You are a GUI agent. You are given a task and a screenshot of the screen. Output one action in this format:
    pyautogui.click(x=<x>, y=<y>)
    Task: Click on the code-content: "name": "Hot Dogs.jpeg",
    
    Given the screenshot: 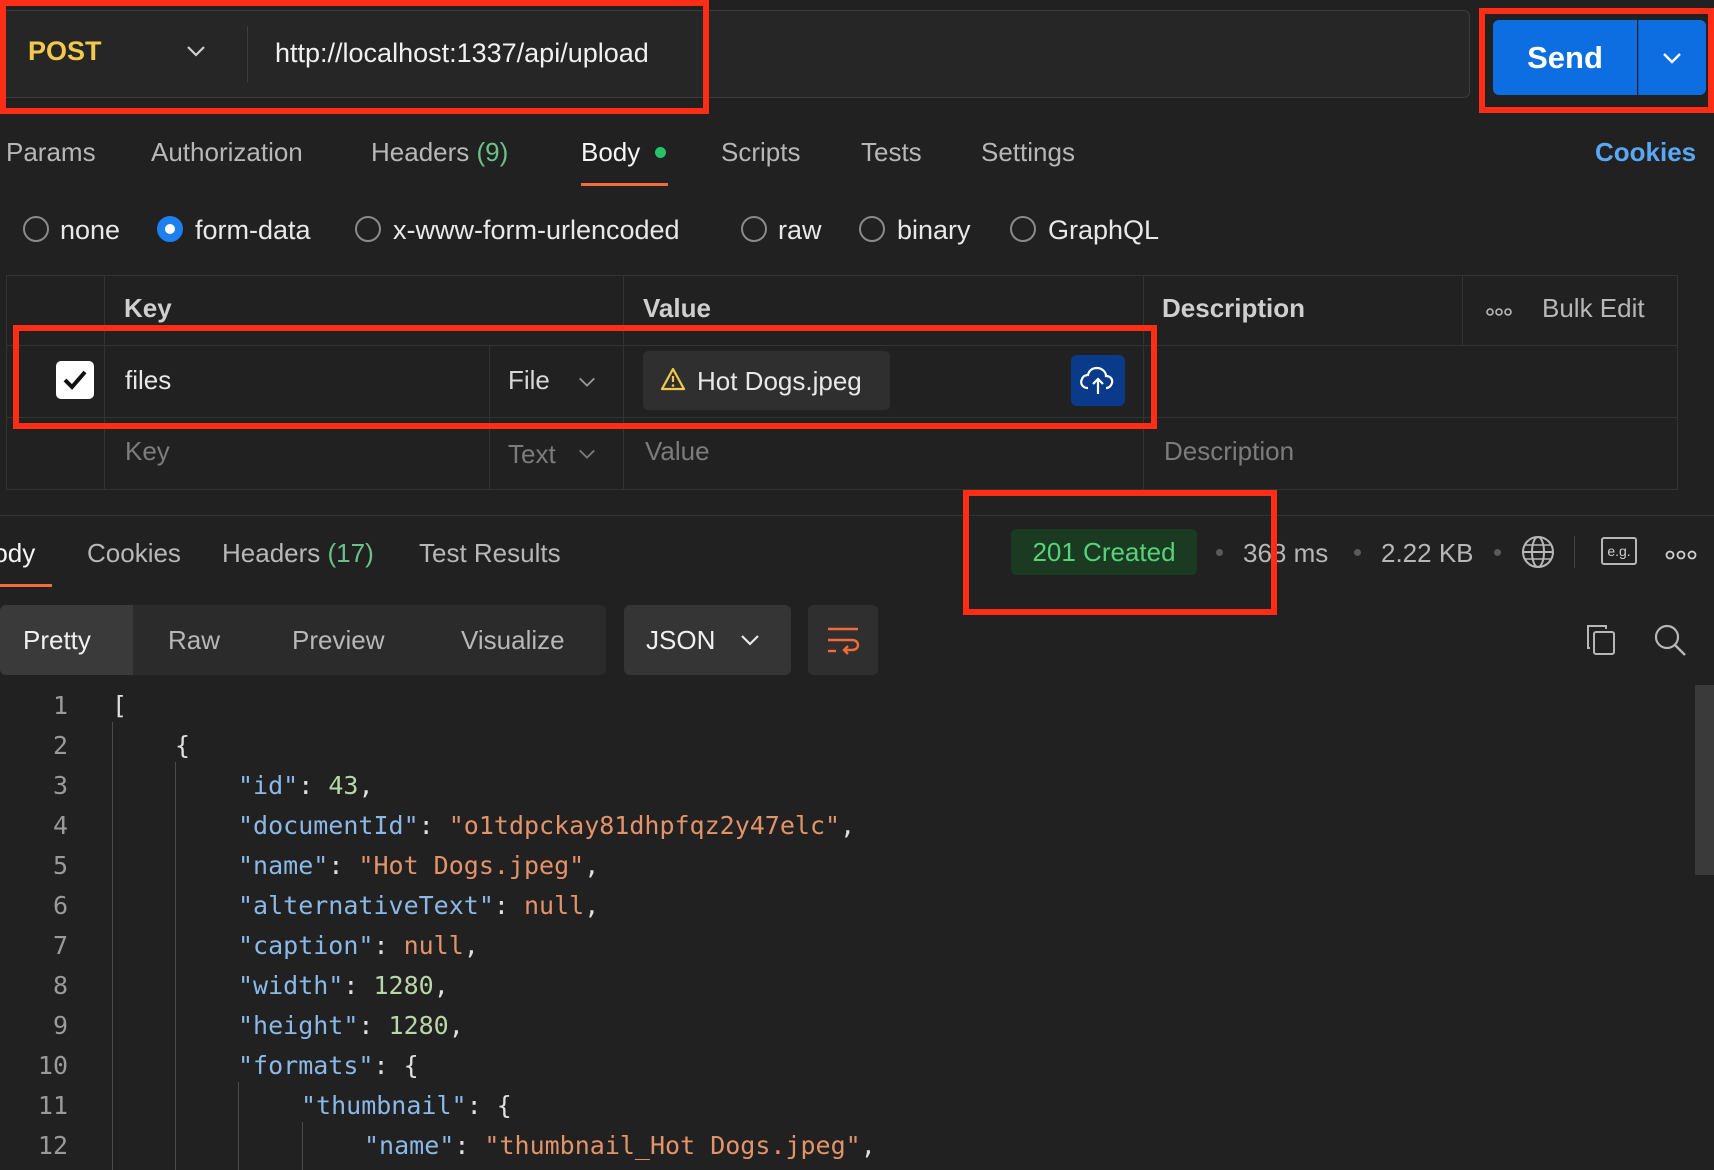 What is the action you would take?
    pyautogui.click(x=418, y=866)
    